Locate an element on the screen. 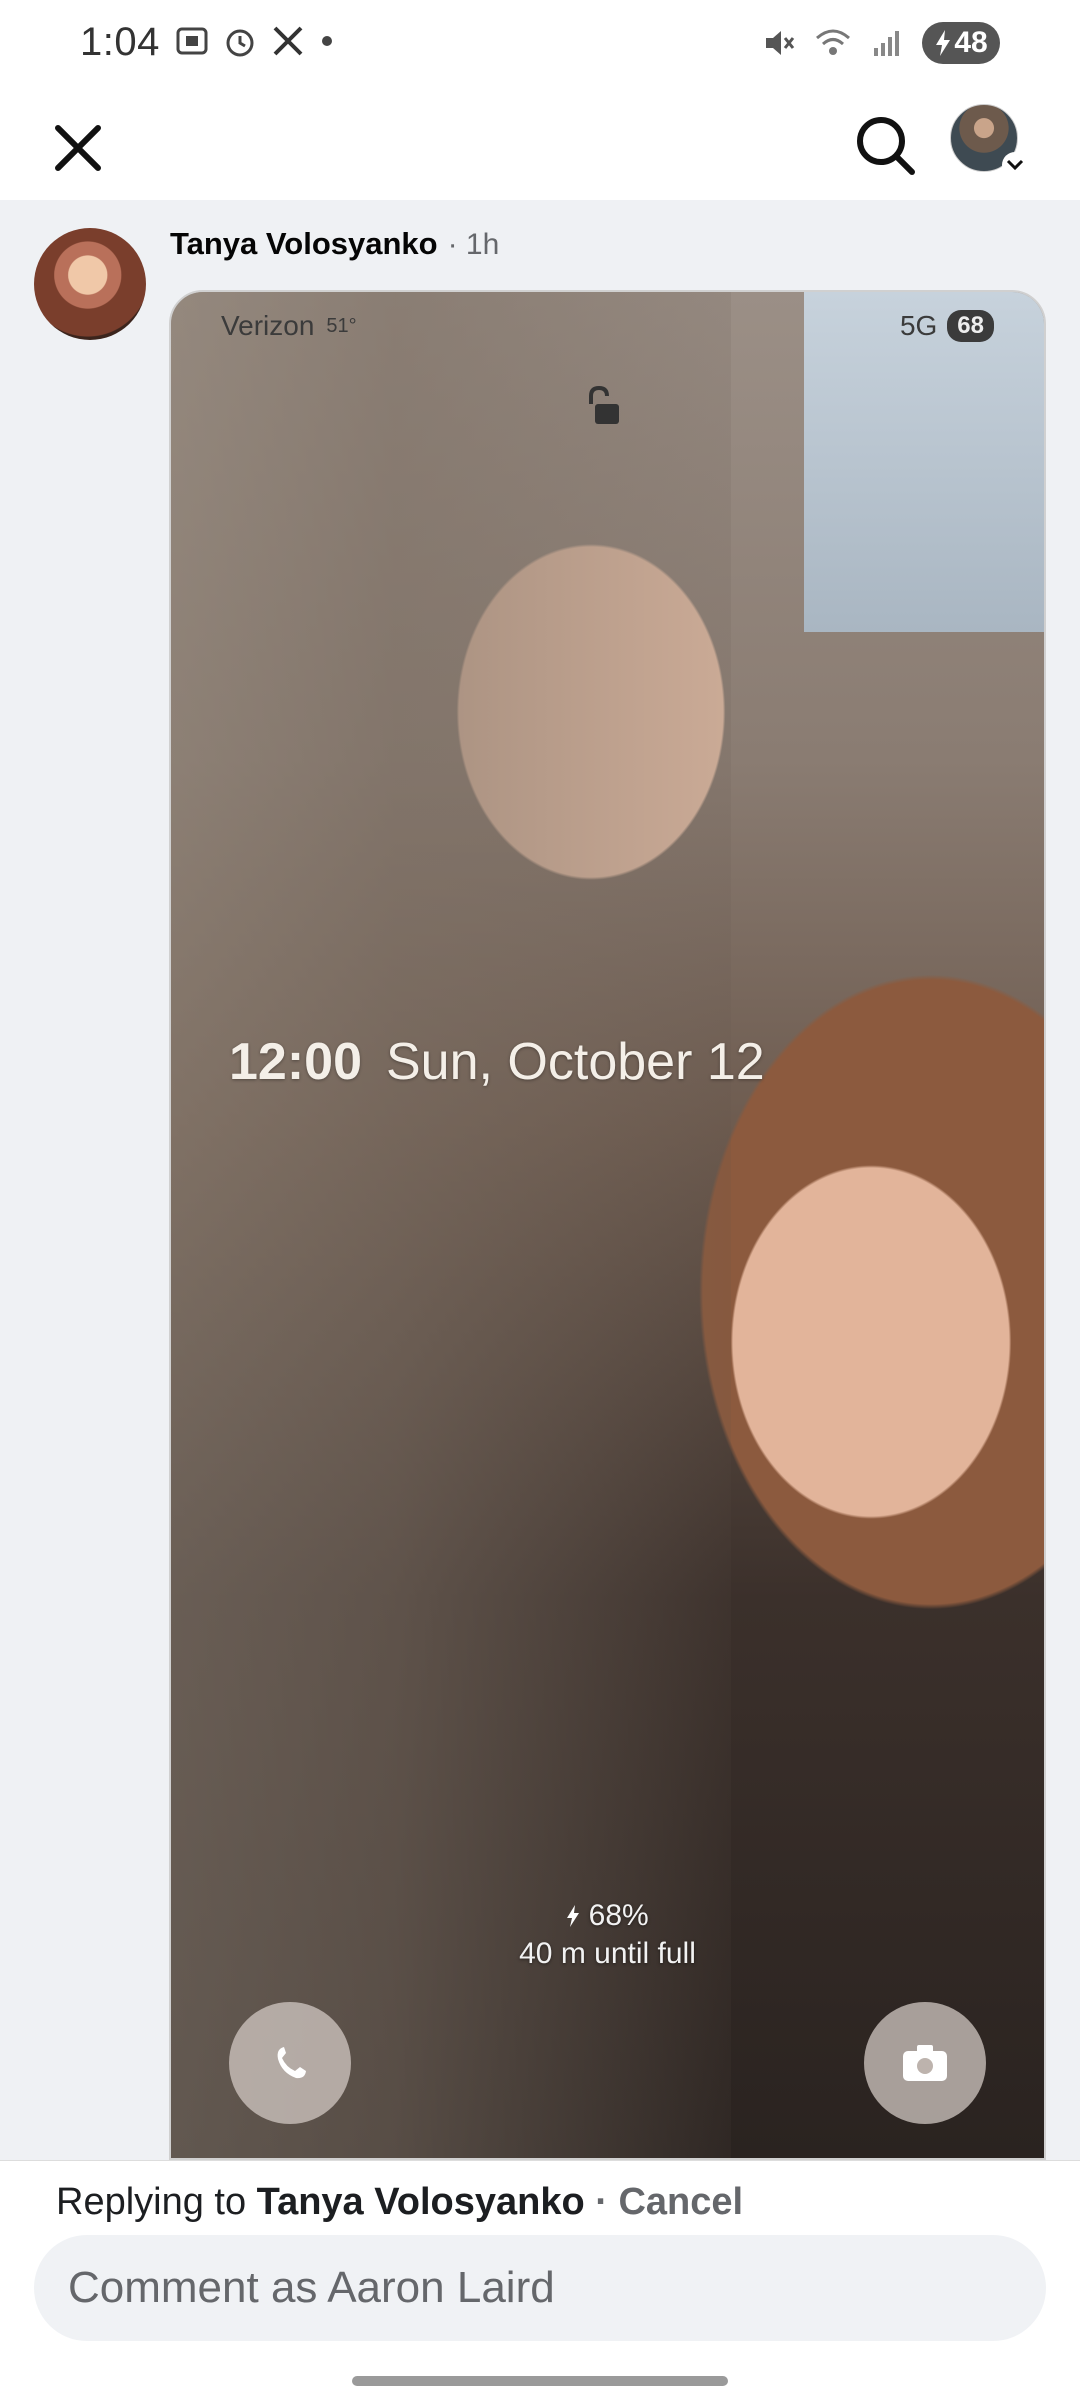 This screenshot has width=1080, height=2400. photo-charge-info: 68% 40 m until full is located at coordinates (607, 1935).